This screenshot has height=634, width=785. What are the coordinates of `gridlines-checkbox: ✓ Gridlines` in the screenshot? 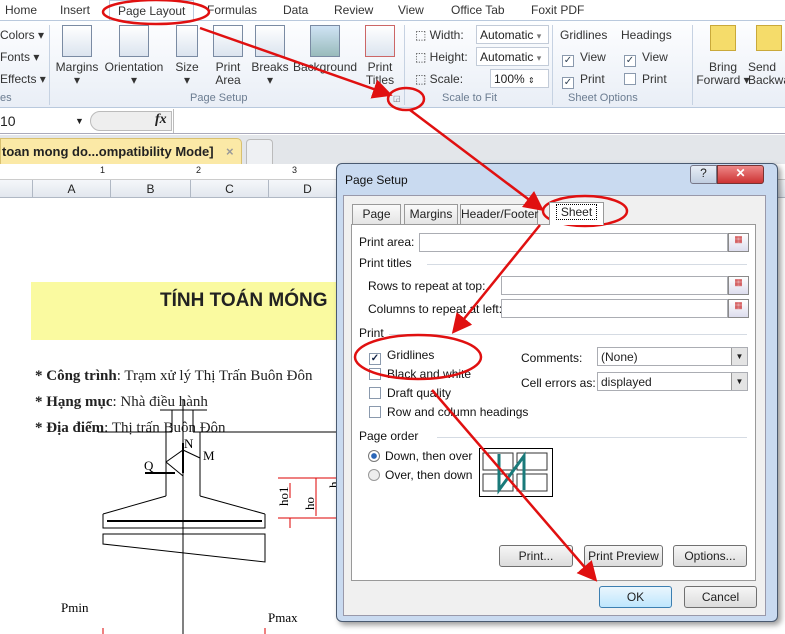 It's located at (401, 356).